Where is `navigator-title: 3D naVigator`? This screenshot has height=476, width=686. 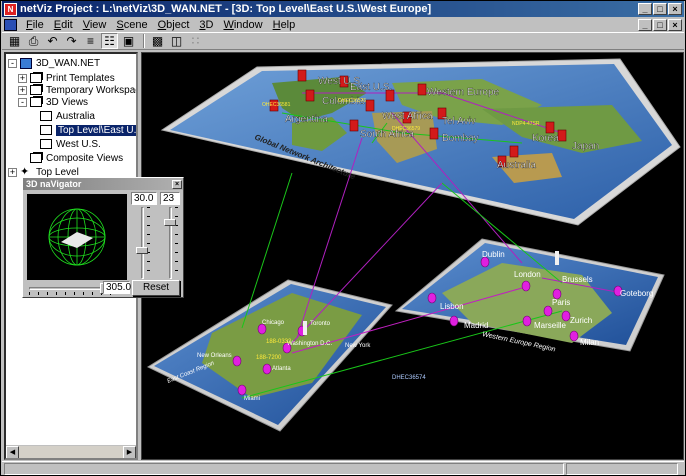 navigator-title: 3D naVigator is located at coordinates (54, 184).